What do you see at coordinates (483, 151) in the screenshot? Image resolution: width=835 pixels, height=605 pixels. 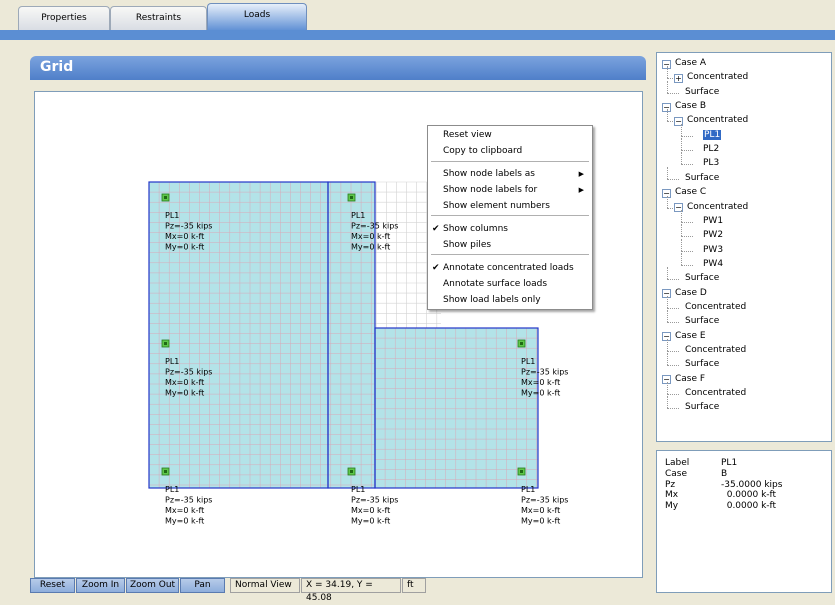 I see `menu-item-label: Copy to clipboard` at bounding box center [483, 151].